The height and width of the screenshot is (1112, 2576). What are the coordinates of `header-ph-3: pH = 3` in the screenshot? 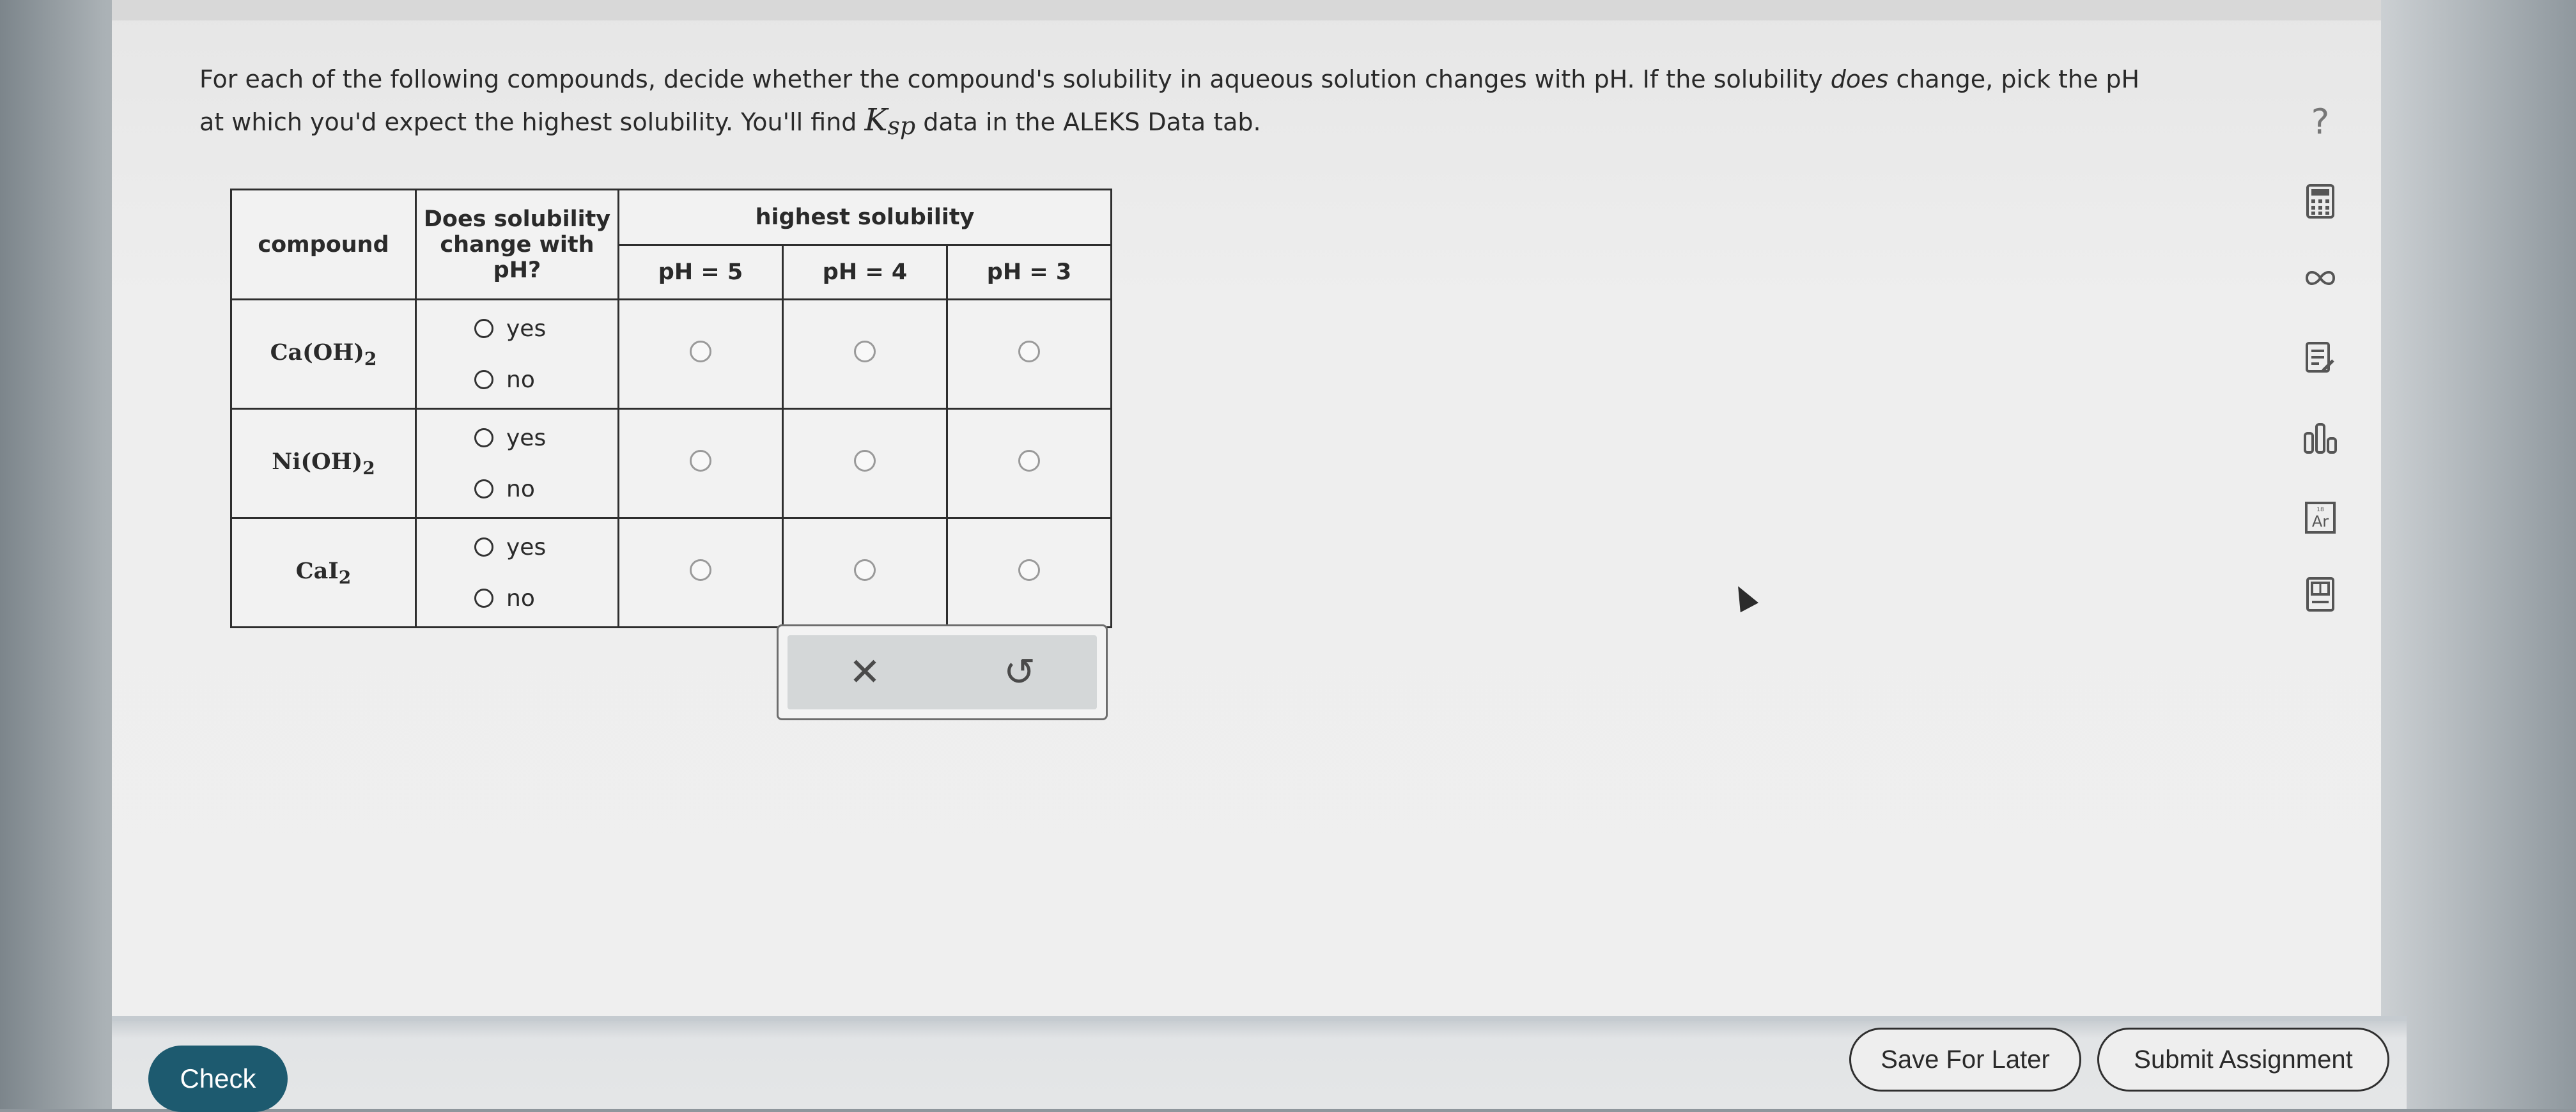 It's located at (1029, 272).